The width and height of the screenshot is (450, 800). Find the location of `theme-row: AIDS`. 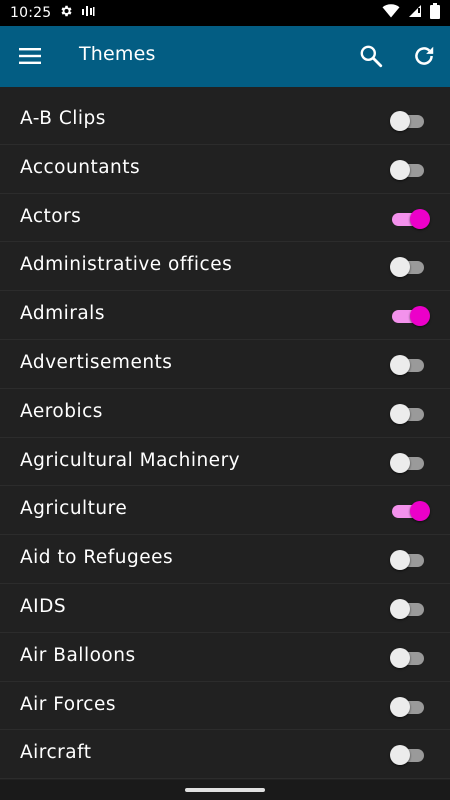

theme-row: AIDS is located at coordinates (225, 608).